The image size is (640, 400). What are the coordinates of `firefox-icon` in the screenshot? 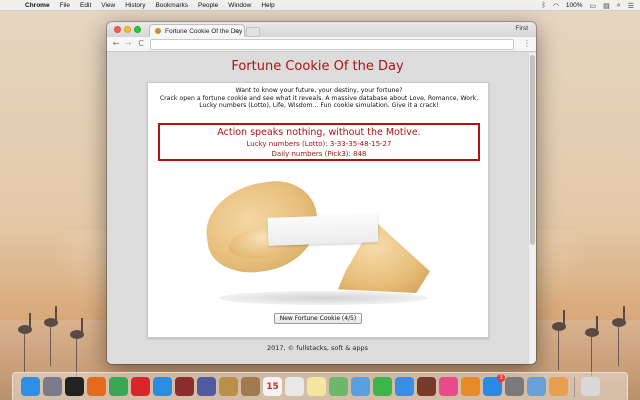 It's located at (96, 386).